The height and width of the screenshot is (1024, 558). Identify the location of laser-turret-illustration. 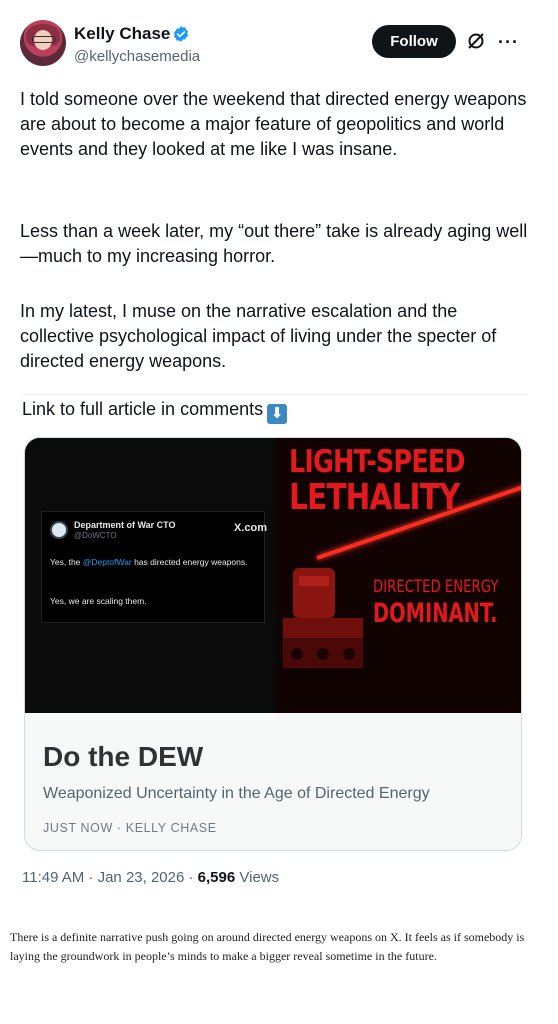
(323, 618).